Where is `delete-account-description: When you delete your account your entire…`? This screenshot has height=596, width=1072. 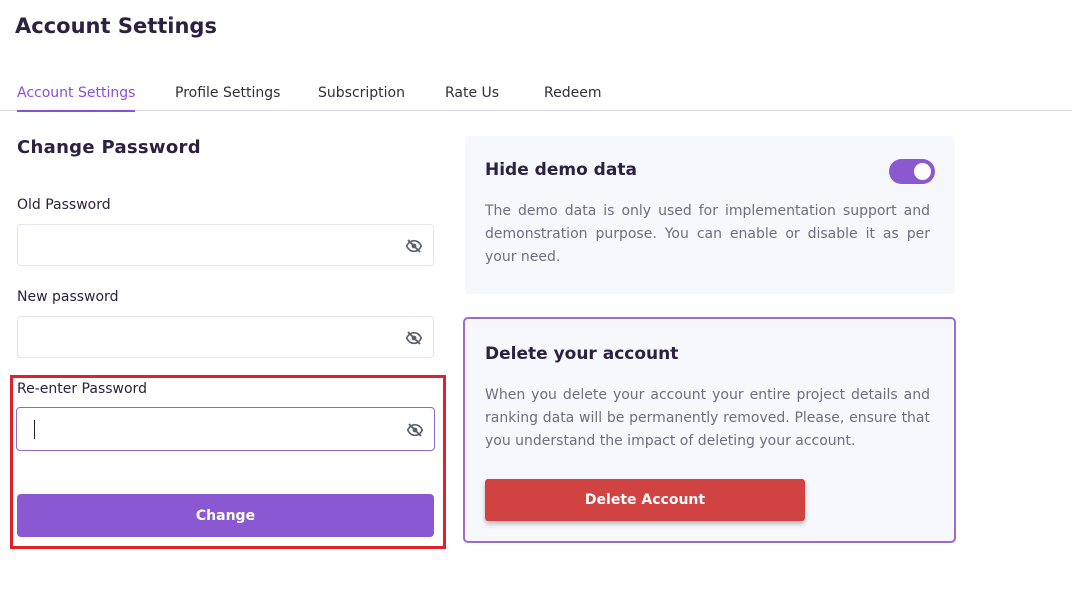
delete-account-description: When you delete your account your entire… is located at coordinates (707, 418).